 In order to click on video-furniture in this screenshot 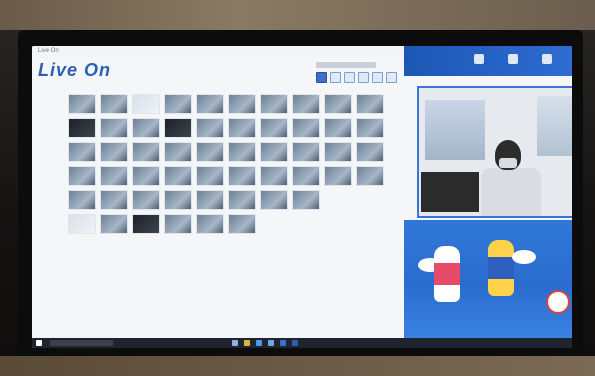, I will do `click(450, 192)`.